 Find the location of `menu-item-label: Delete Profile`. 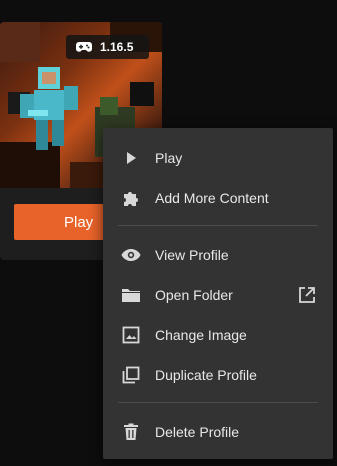

menu-item-label: Delete Profile is located at coordinates (197, 432).